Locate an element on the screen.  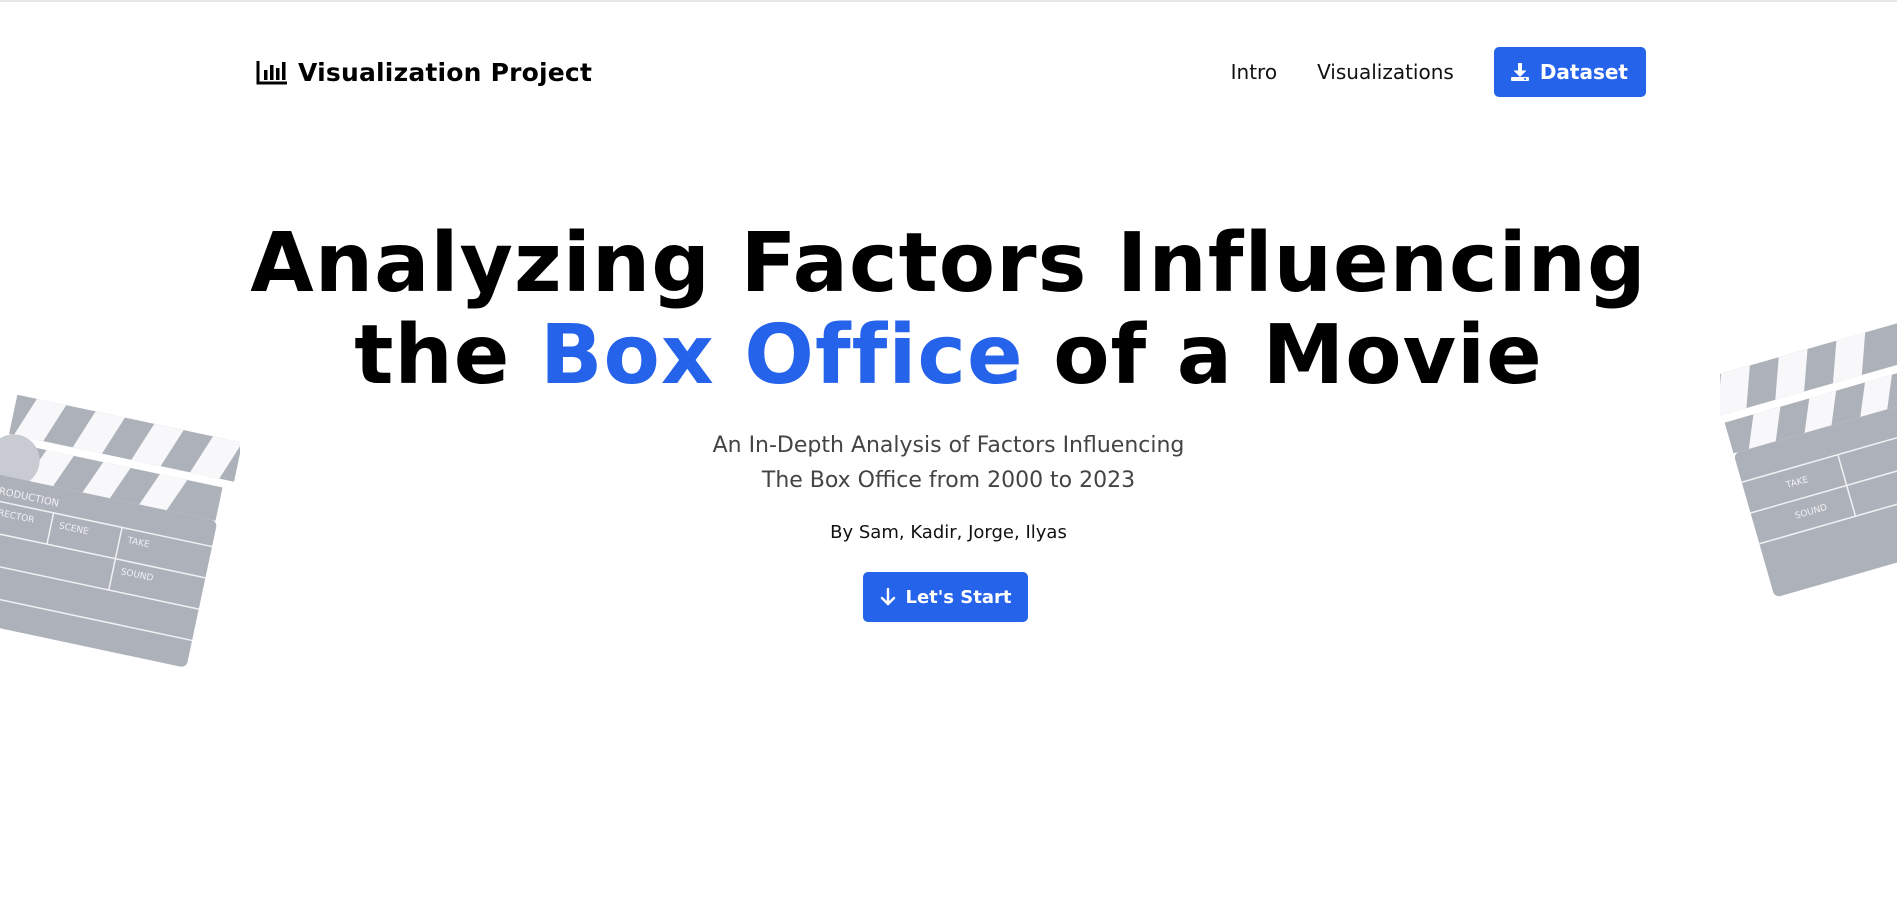
nav-links: Intro Visualizations Dataset is located at coordinates (1438, 72).